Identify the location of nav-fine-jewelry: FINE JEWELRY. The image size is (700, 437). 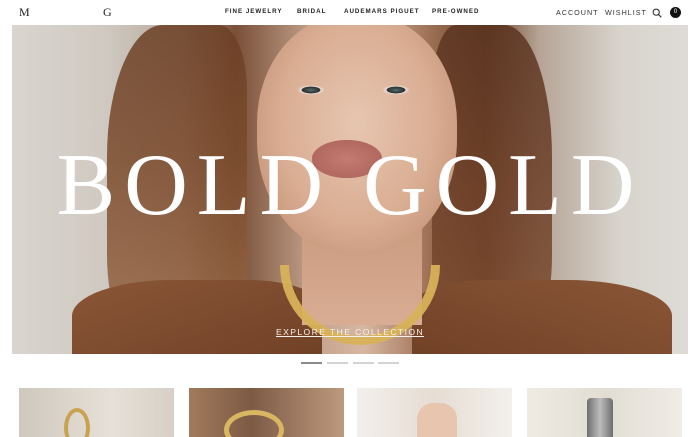
(254, 11).